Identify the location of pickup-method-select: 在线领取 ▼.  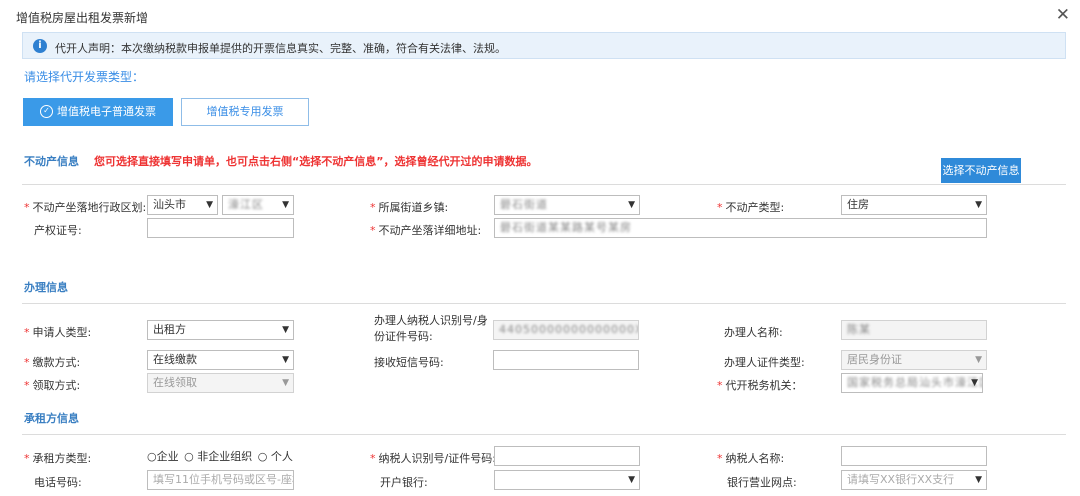
(220, 383).